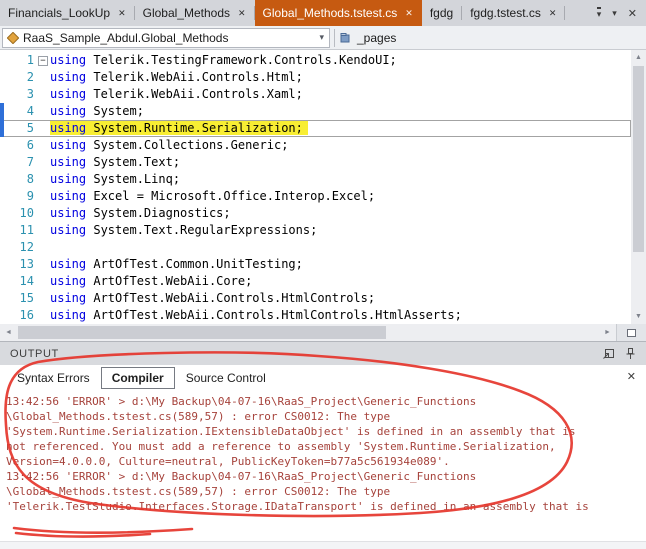 The width and height of the screenshot is (646, 549). Describe the element at coordinates (151, 281) in the screenshot. I see `code-text: using ArtOfTest.WebAii.Core;` at that location.